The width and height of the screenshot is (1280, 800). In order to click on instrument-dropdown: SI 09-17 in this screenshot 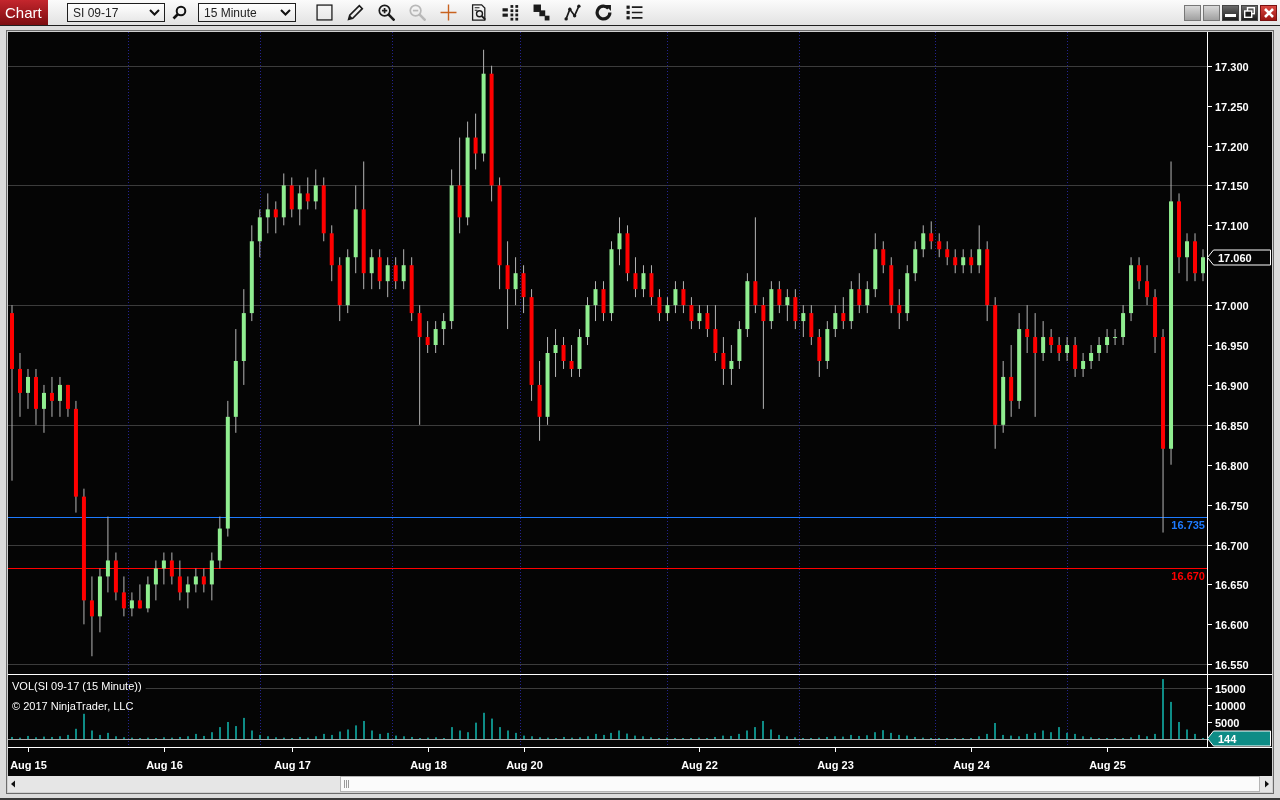, I will do `click(116, 12)`.